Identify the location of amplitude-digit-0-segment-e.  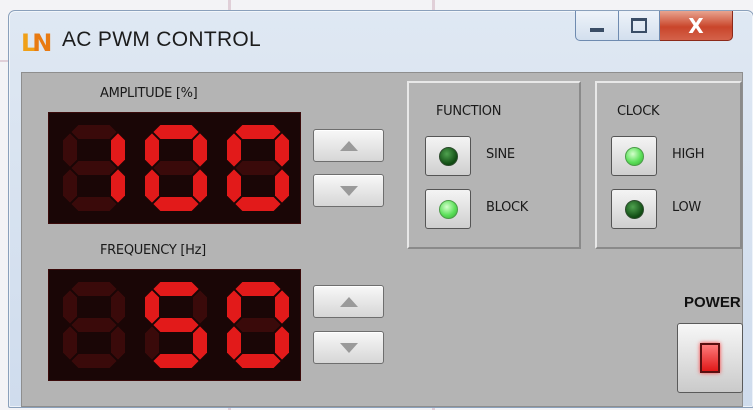
(70, 186).